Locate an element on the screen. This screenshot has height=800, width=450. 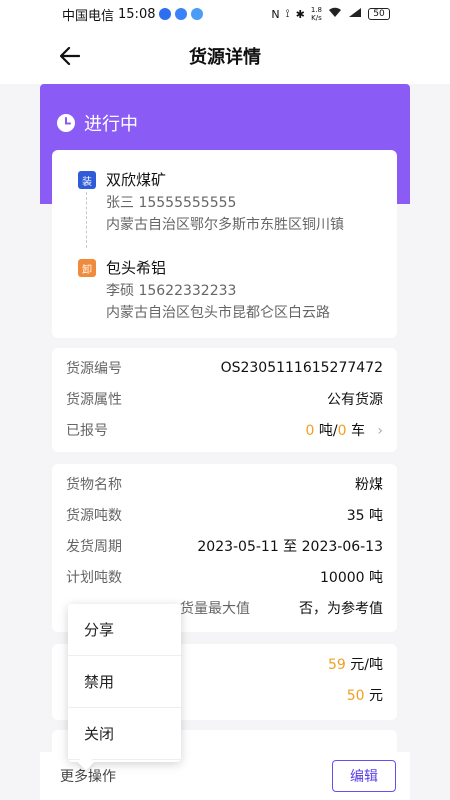
reported-tons: 0 is located at coordinates (310, 430).